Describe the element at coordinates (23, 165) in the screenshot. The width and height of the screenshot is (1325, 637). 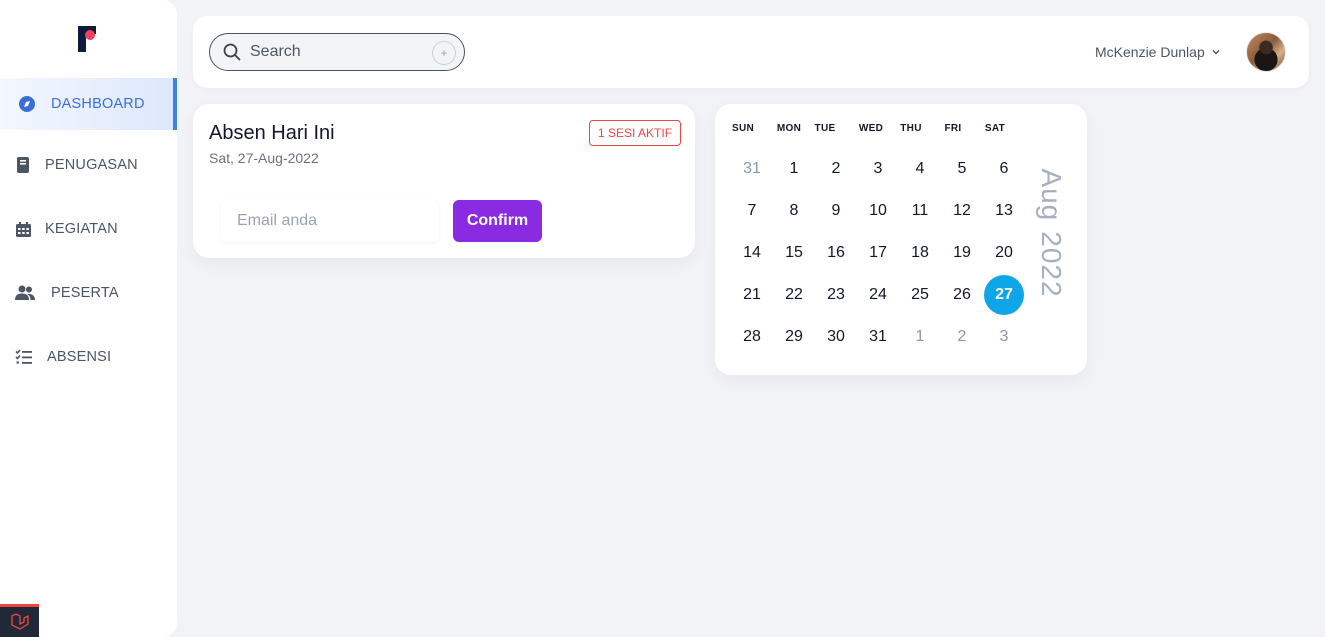
I see `book-icon` at that location.